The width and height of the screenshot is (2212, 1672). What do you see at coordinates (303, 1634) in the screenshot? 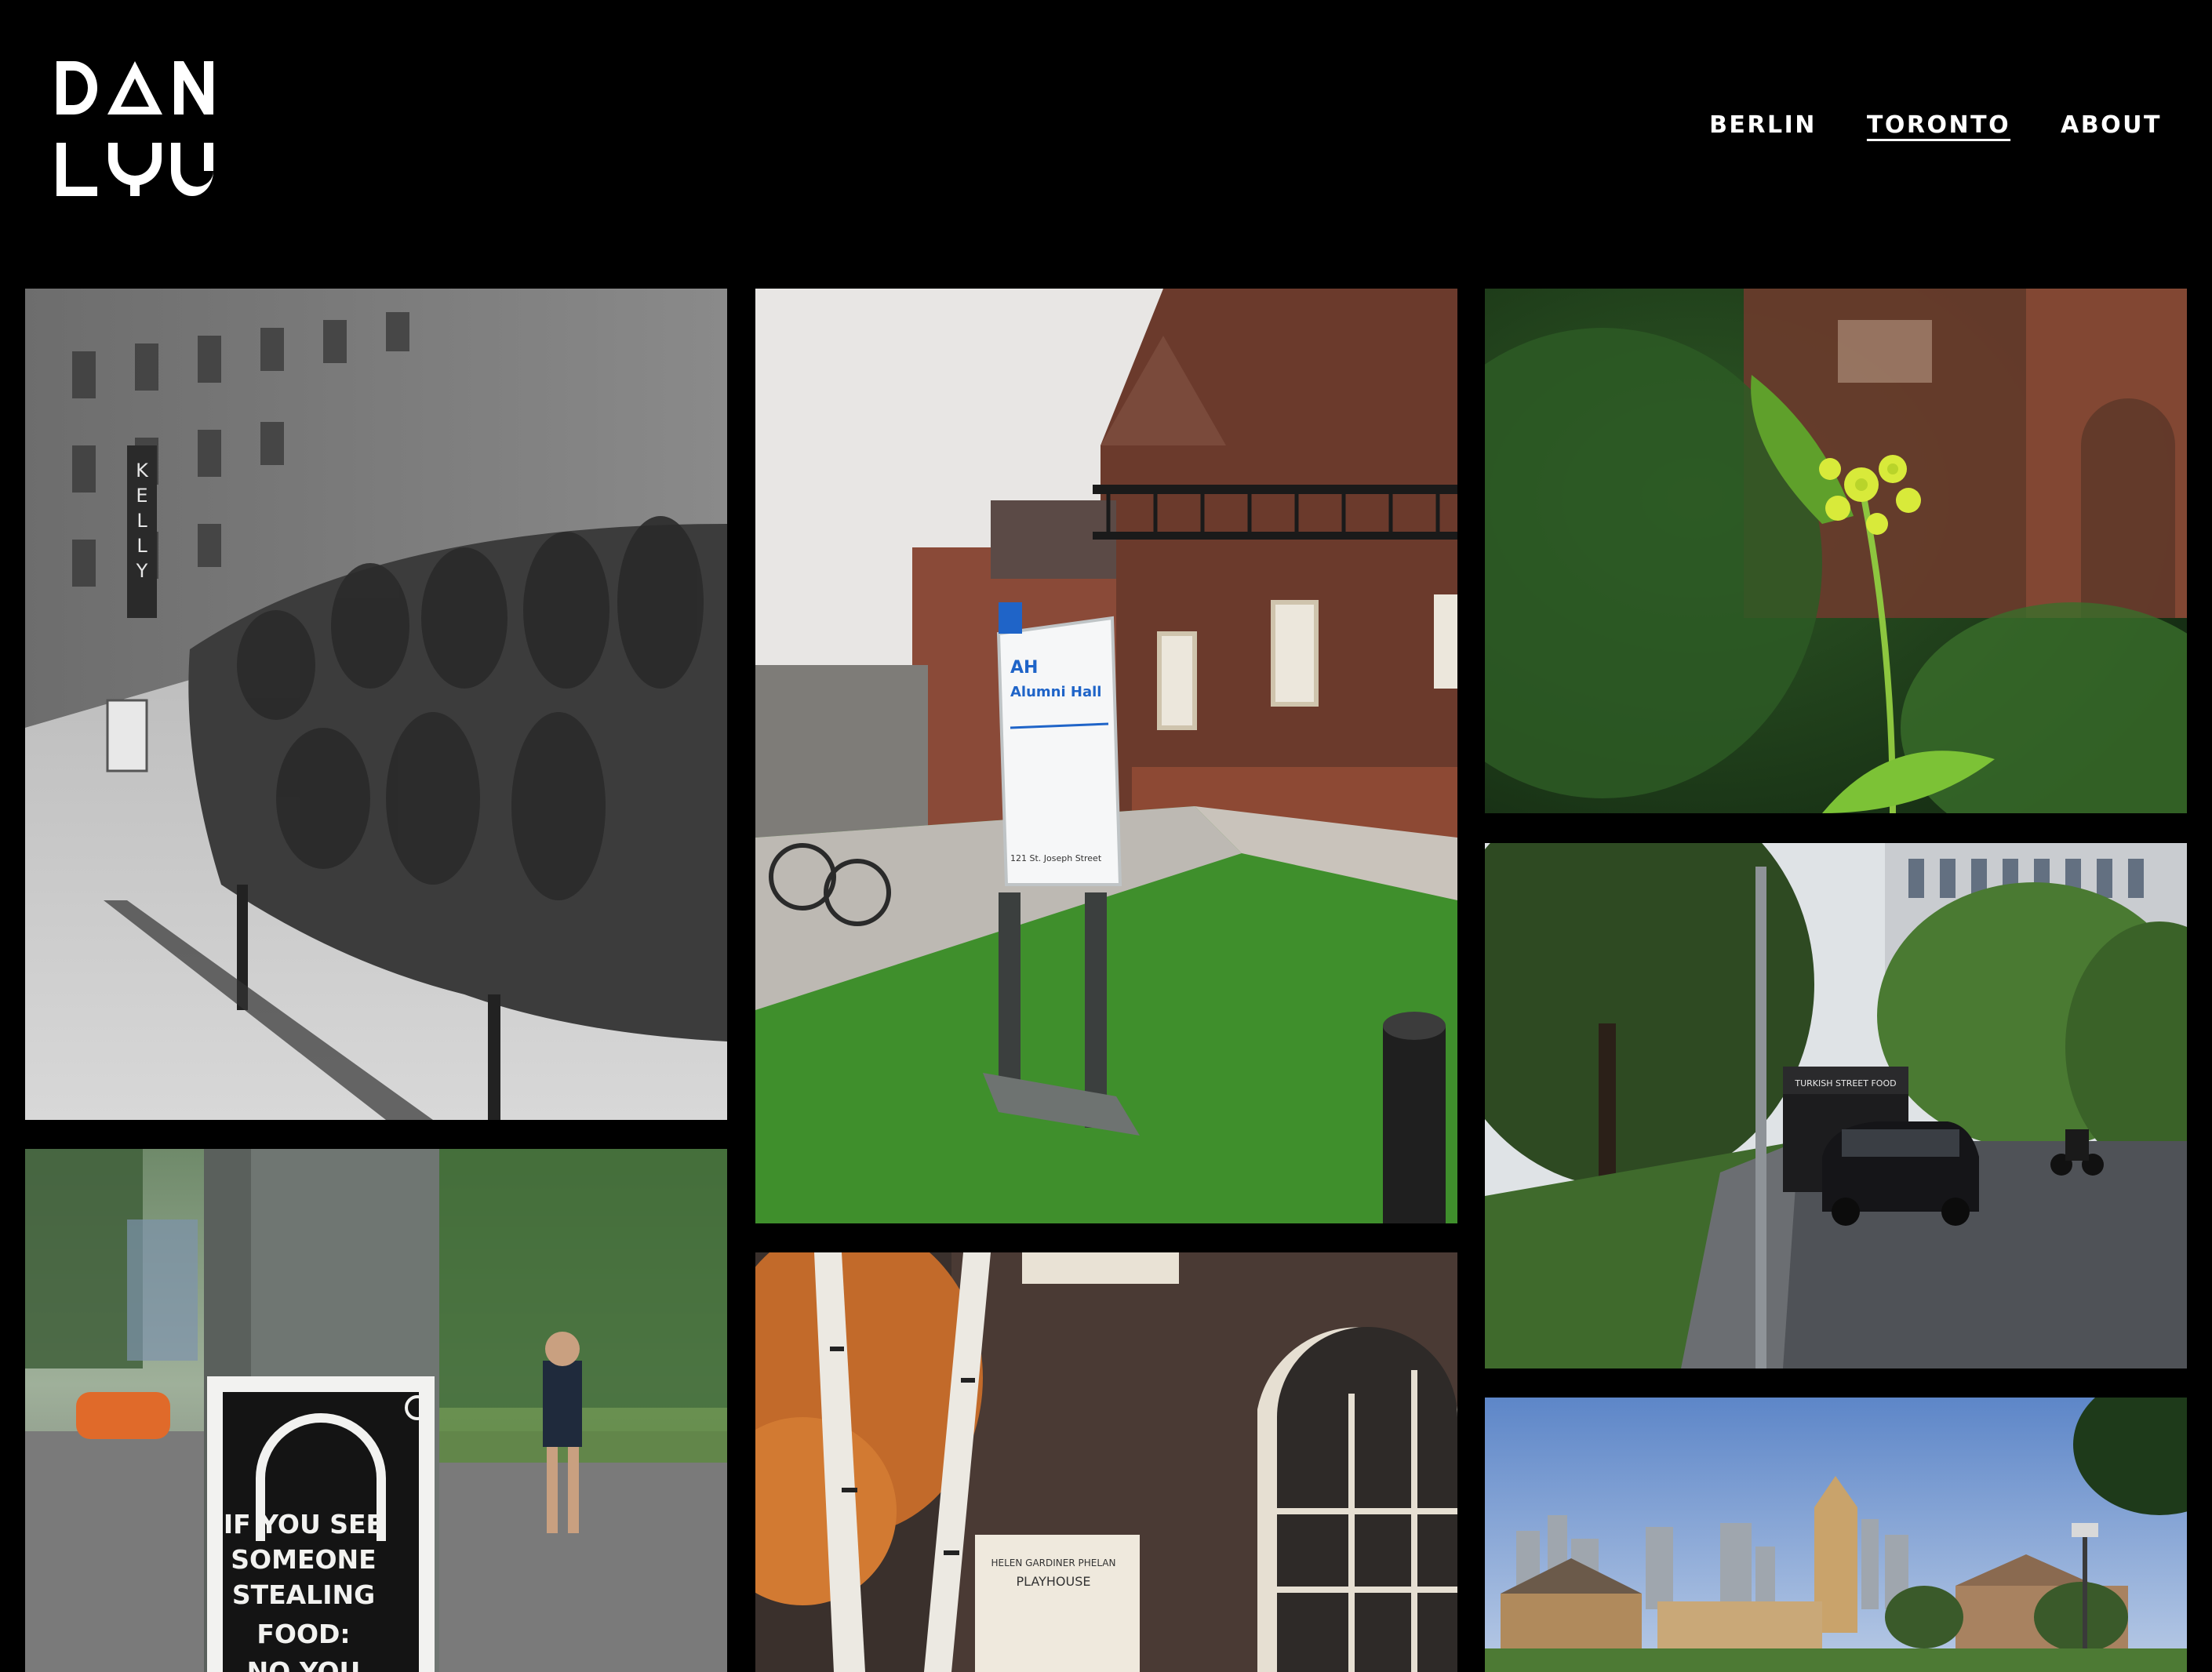
I see `poster-line-4: FOOD:` at bounding box center [303, 1634].